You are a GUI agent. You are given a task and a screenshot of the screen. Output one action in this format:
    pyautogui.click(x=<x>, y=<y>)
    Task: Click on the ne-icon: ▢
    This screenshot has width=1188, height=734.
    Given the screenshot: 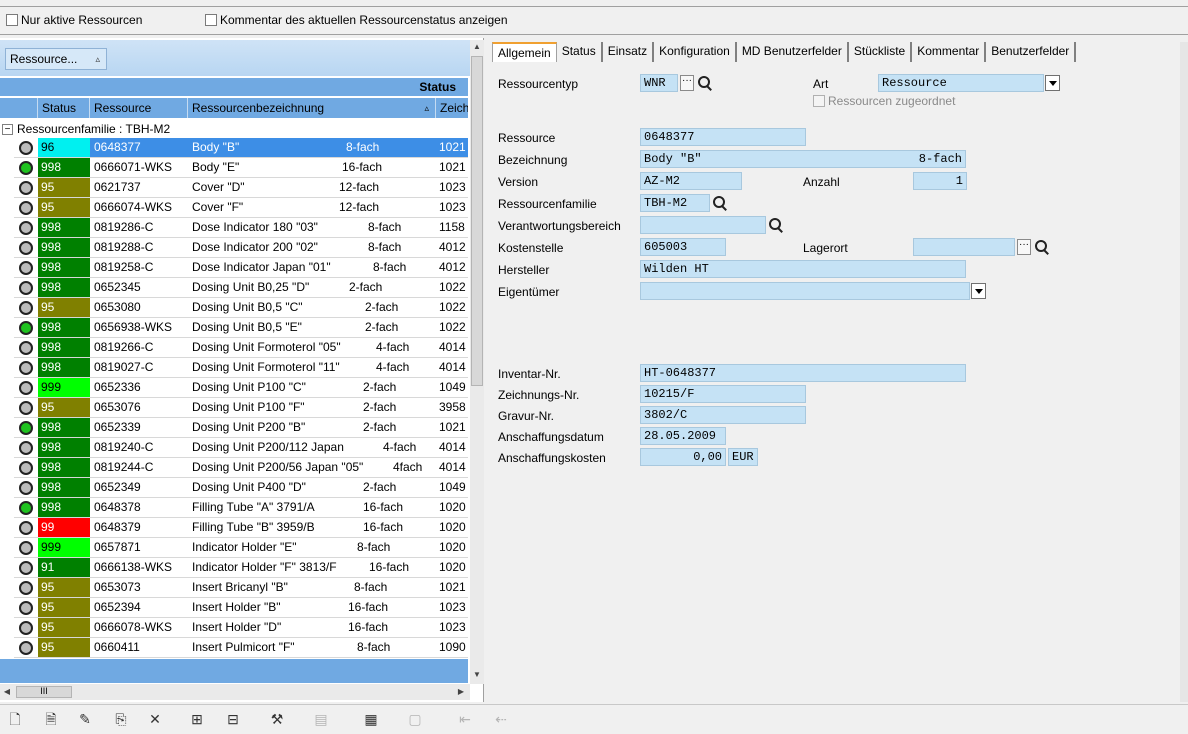 What is the action you would take?
    pyautogui.click(x=415, y=719)
    